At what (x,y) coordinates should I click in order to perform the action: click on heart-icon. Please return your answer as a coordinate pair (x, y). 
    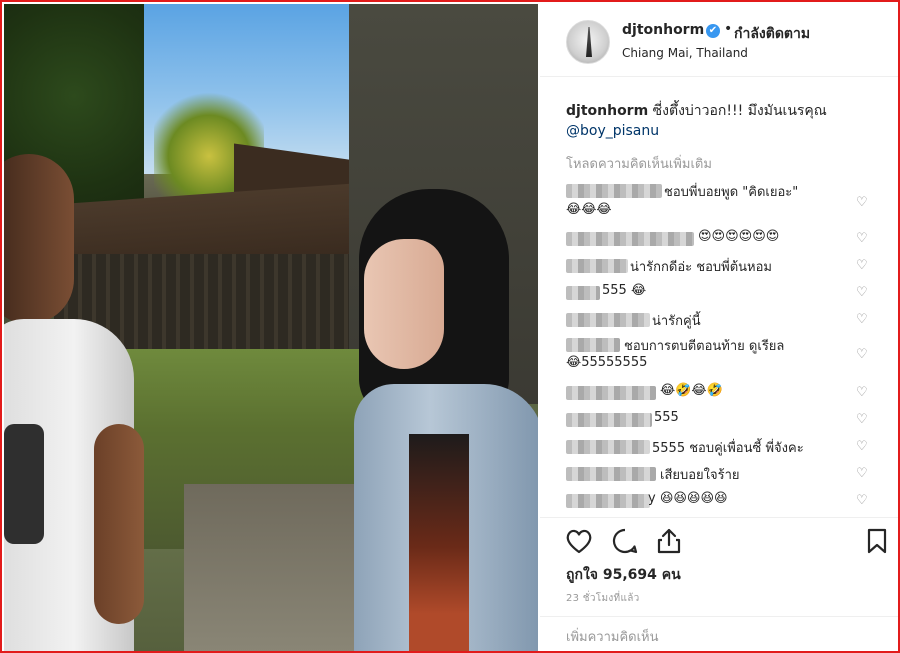
    Looking at the image, I should click on (579, 541).